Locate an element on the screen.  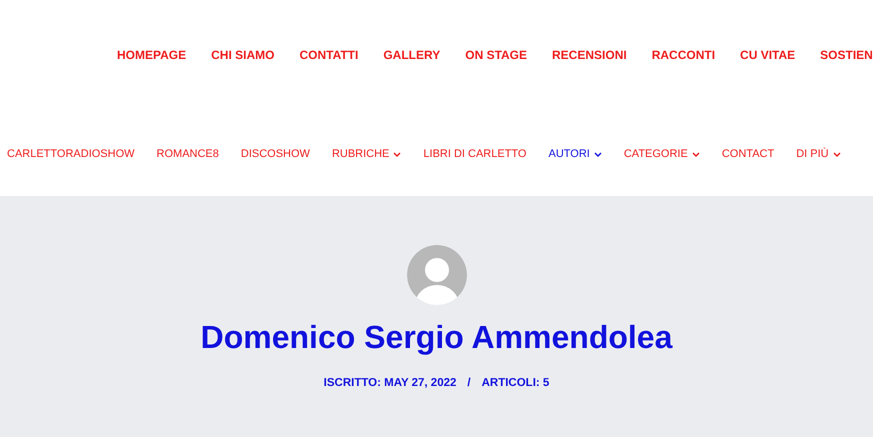
menu-link: RACCONTI is located at coordinates (684, 79).